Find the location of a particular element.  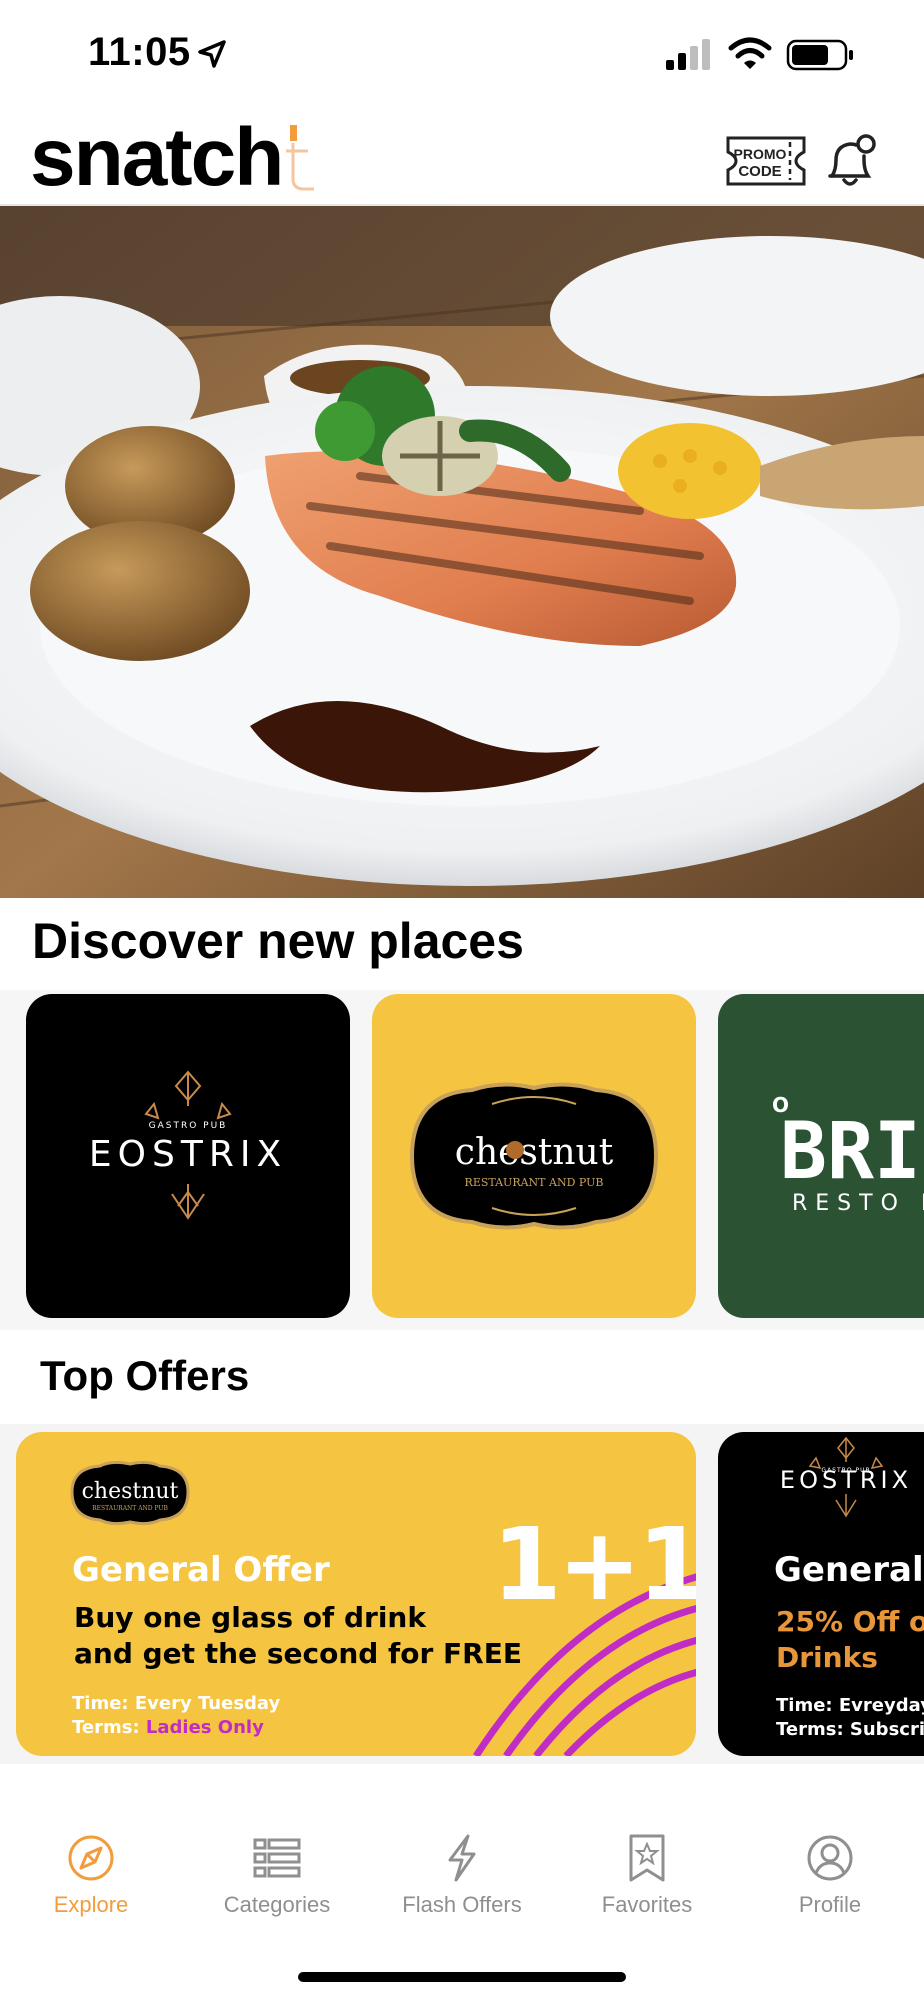

promo-ticket-icon: PROMO CODE is located at coordinates (766, 161).